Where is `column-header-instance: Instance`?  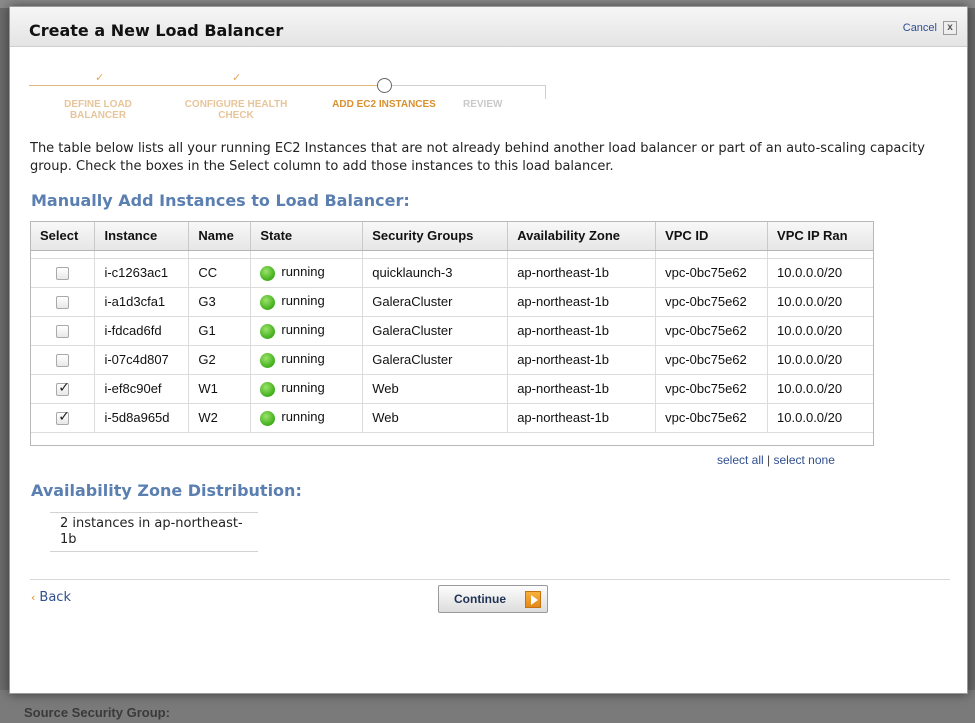 column-header-instance: Instance is located at coordinates (142, 236).